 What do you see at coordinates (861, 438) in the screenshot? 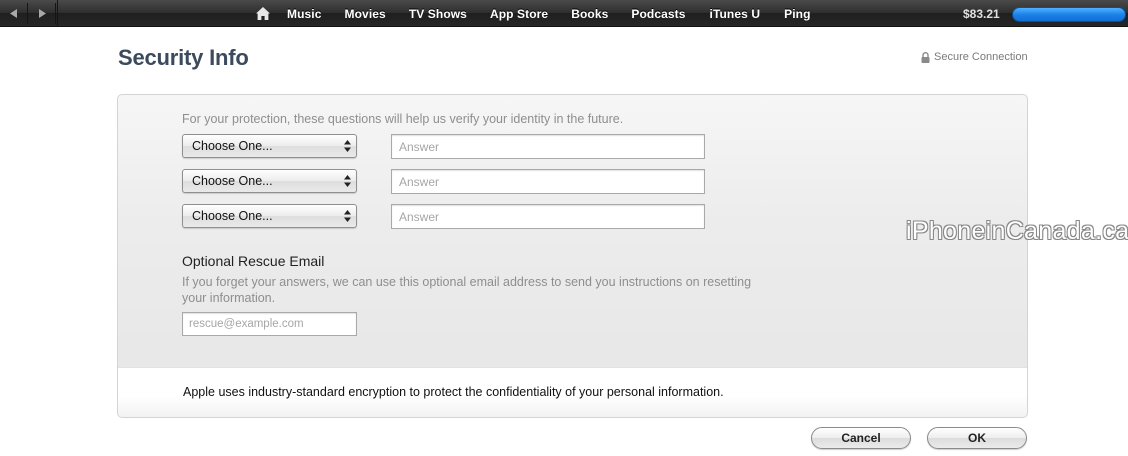
I see `cancel-button: Cancel` at bounding box center [861, 438].